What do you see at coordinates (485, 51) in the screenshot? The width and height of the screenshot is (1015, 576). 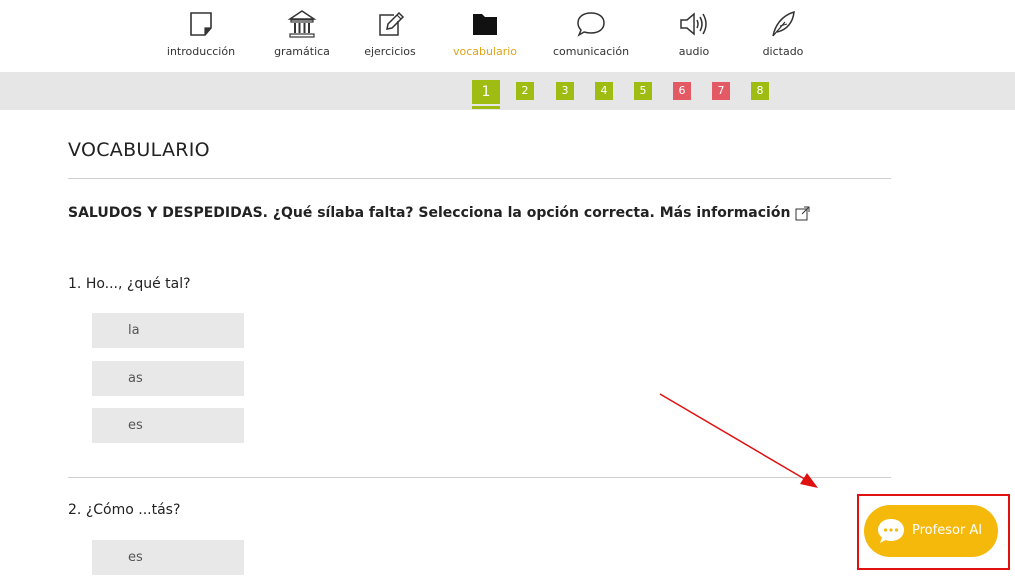 I see `nav-label: vocabulario` at bounding box center [485, 51].